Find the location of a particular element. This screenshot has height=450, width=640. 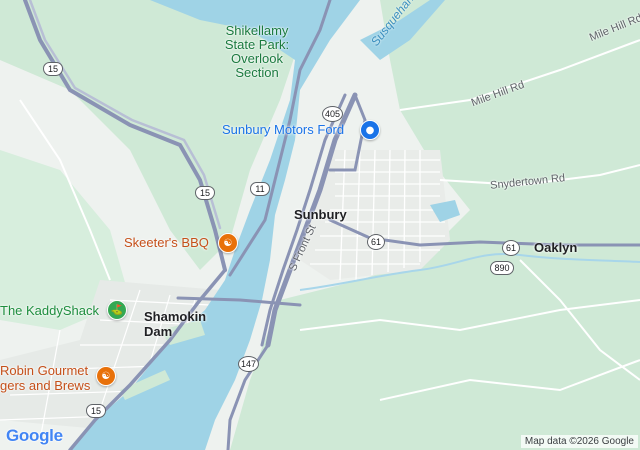

robin-gourmet-label: Robin Gourmet gers and Brews is located at coordinates (45, 378).